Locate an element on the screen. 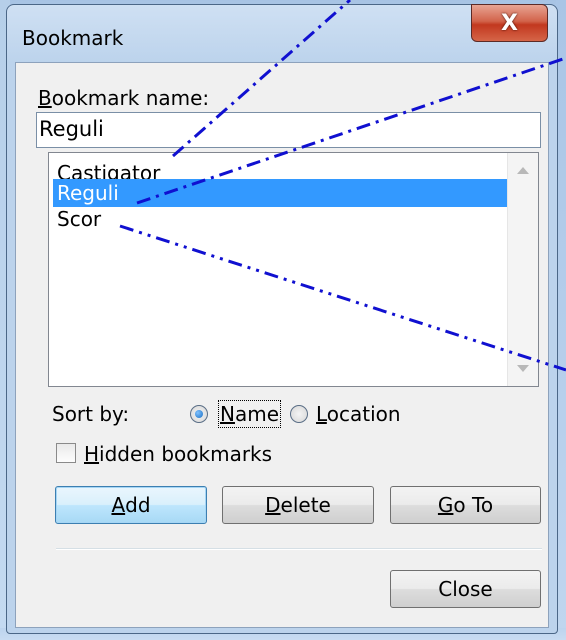  dialog-title: Bookmark is located at coordinates (73, 38).